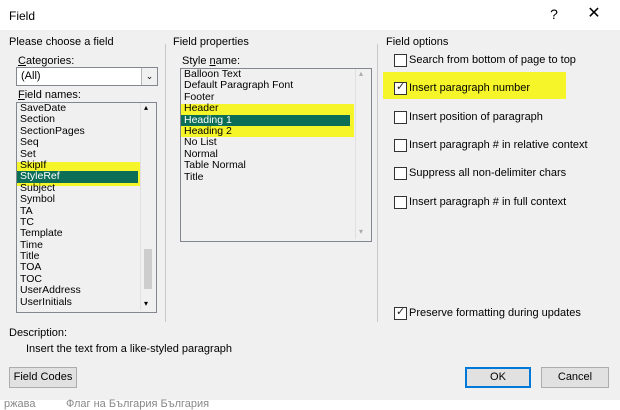 The image size is (620, 410). What do you see at coordinates (148, 269) in the screenshot?
I see `scroll-thumb` at bounding box center [148, 269].